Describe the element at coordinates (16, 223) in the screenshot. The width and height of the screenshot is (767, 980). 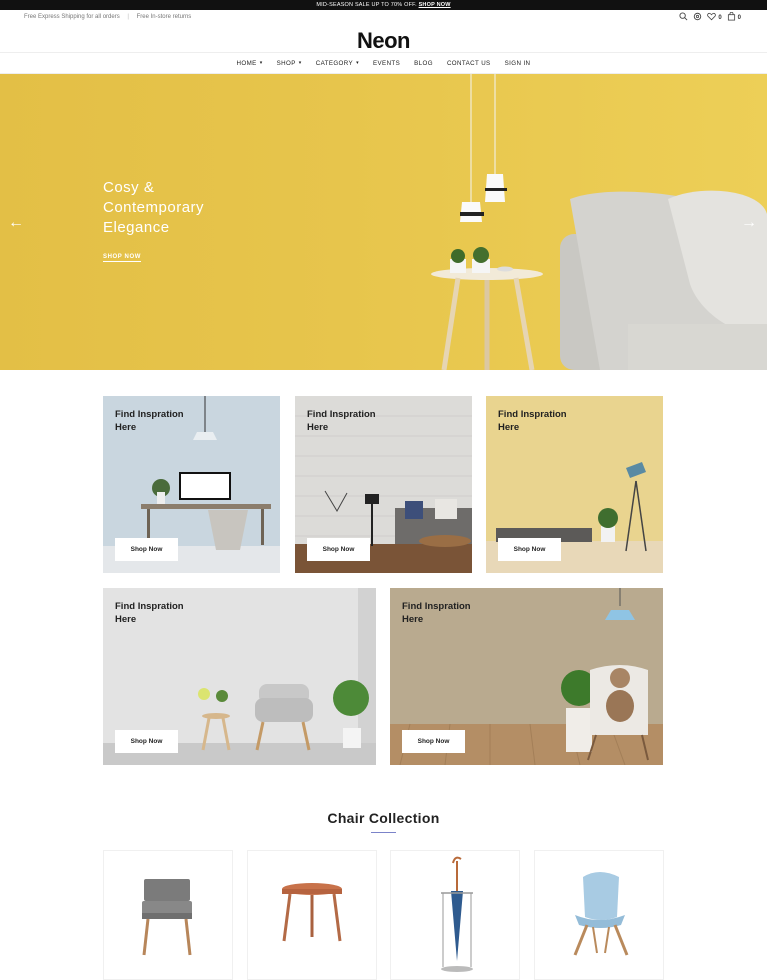
I see `arrow-left-icon: ←` at that location.